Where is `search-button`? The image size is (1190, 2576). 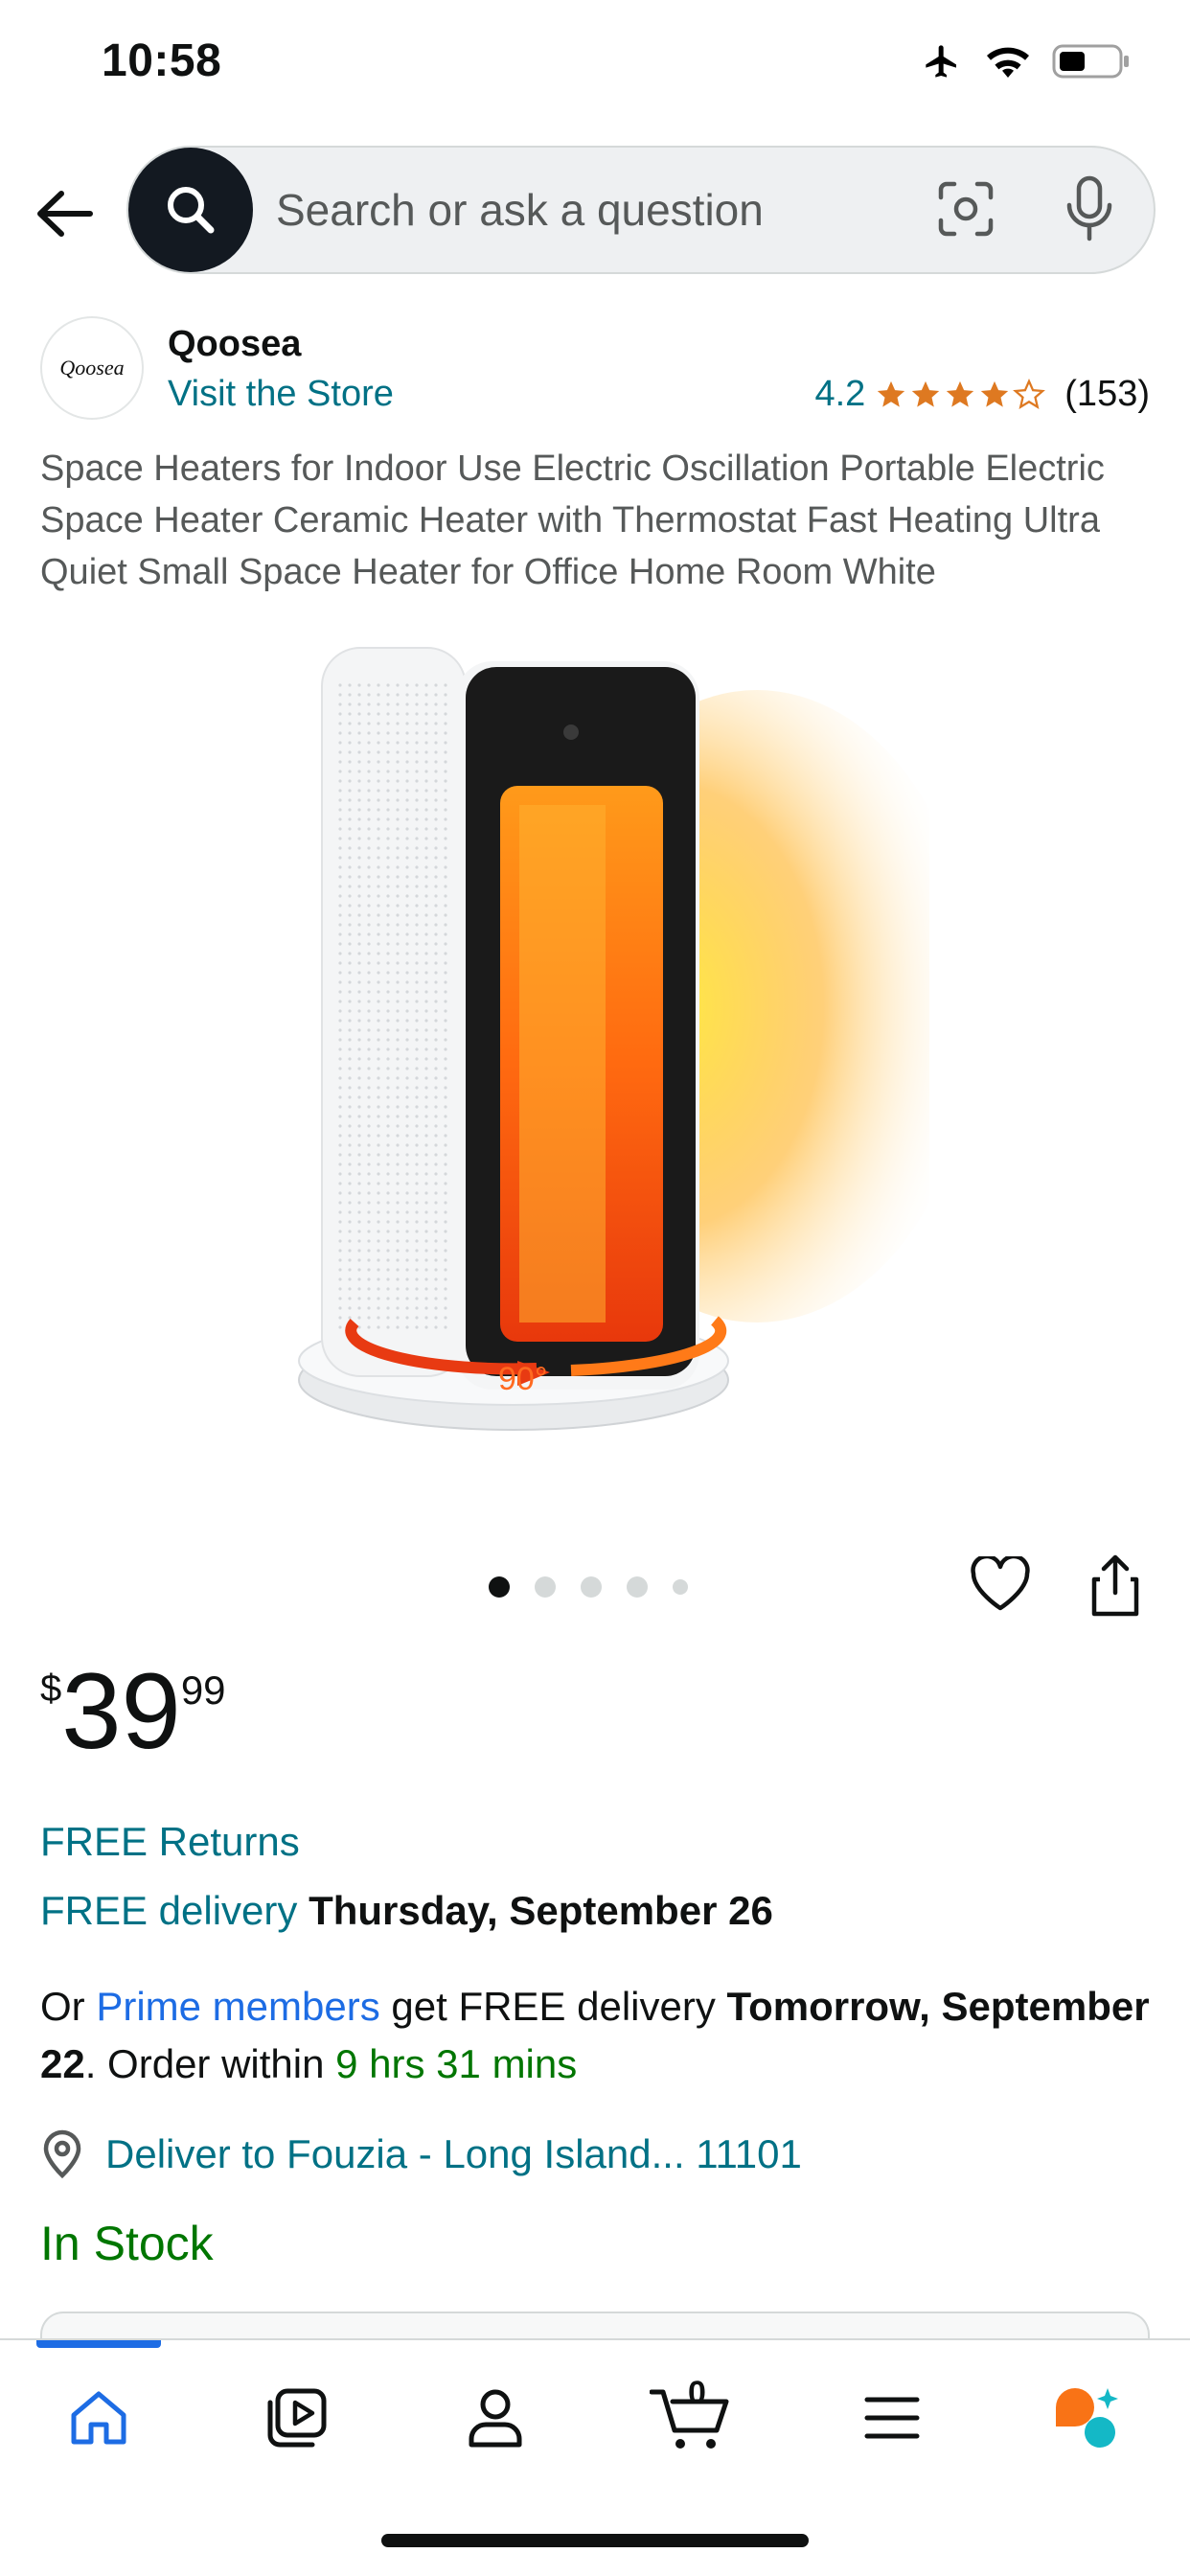 search-button is located at coordinates (191, 210).